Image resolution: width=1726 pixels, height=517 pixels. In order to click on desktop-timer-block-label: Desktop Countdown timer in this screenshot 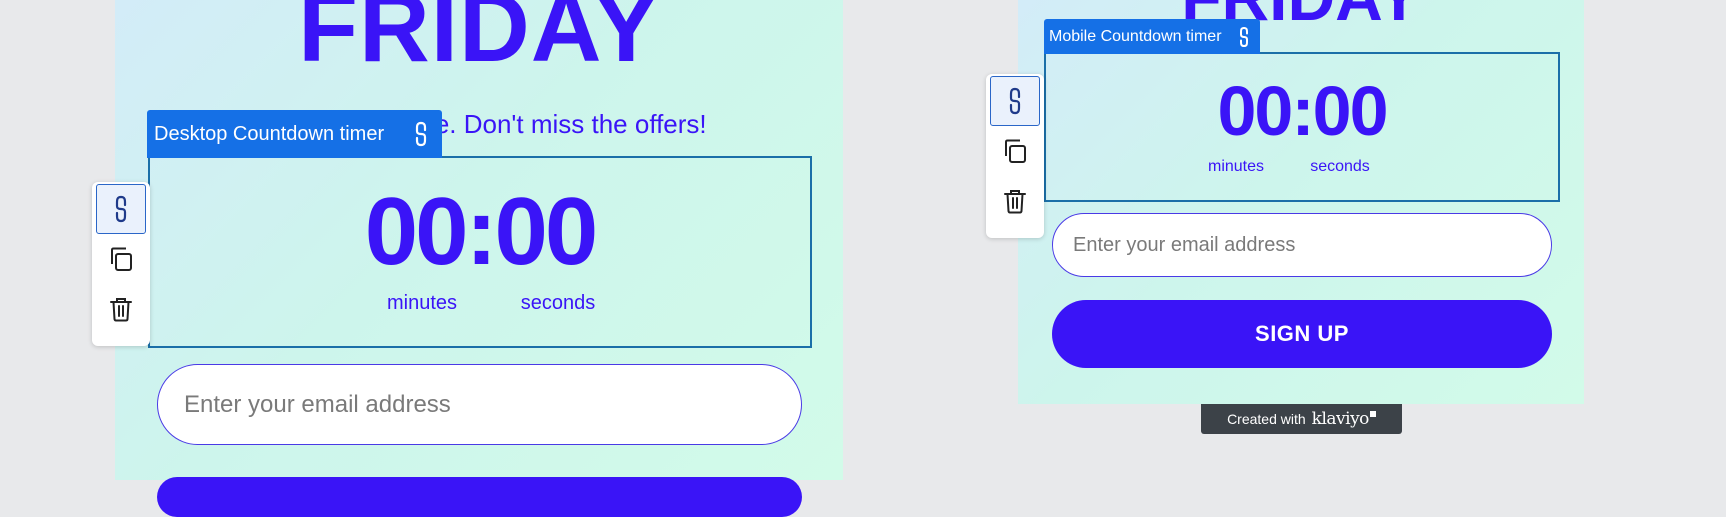, I will do `click(294, 134)`.